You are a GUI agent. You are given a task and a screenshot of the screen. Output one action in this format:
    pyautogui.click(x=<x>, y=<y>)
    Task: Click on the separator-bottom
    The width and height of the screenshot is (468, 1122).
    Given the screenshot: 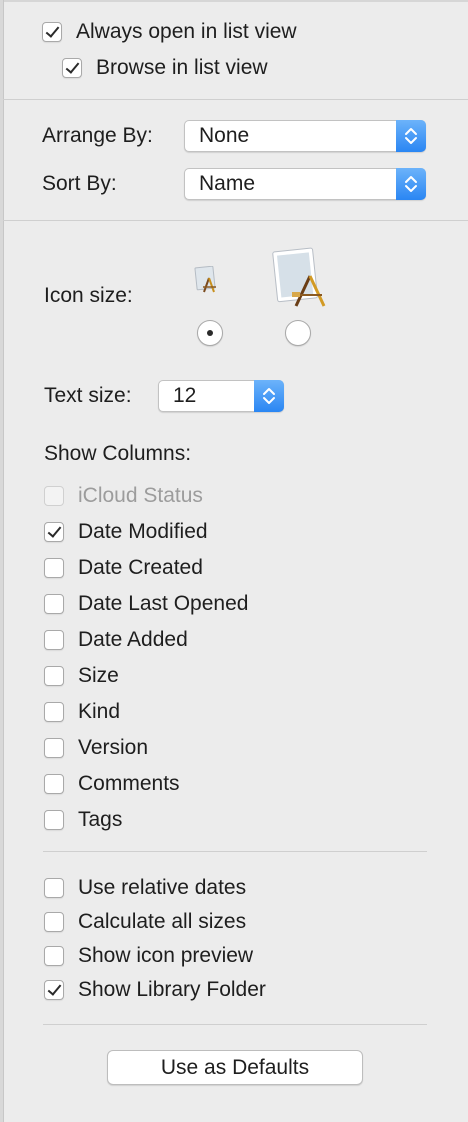 What is the action you would take?
    pyautogui.click(x=235, y=1024)
    